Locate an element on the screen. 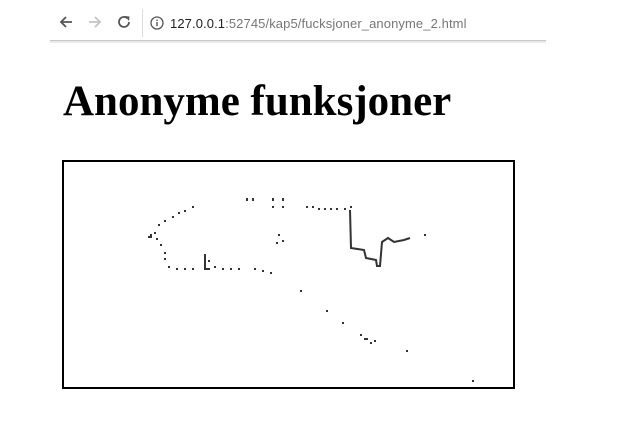  back-button is located at coordinates (66, 22).